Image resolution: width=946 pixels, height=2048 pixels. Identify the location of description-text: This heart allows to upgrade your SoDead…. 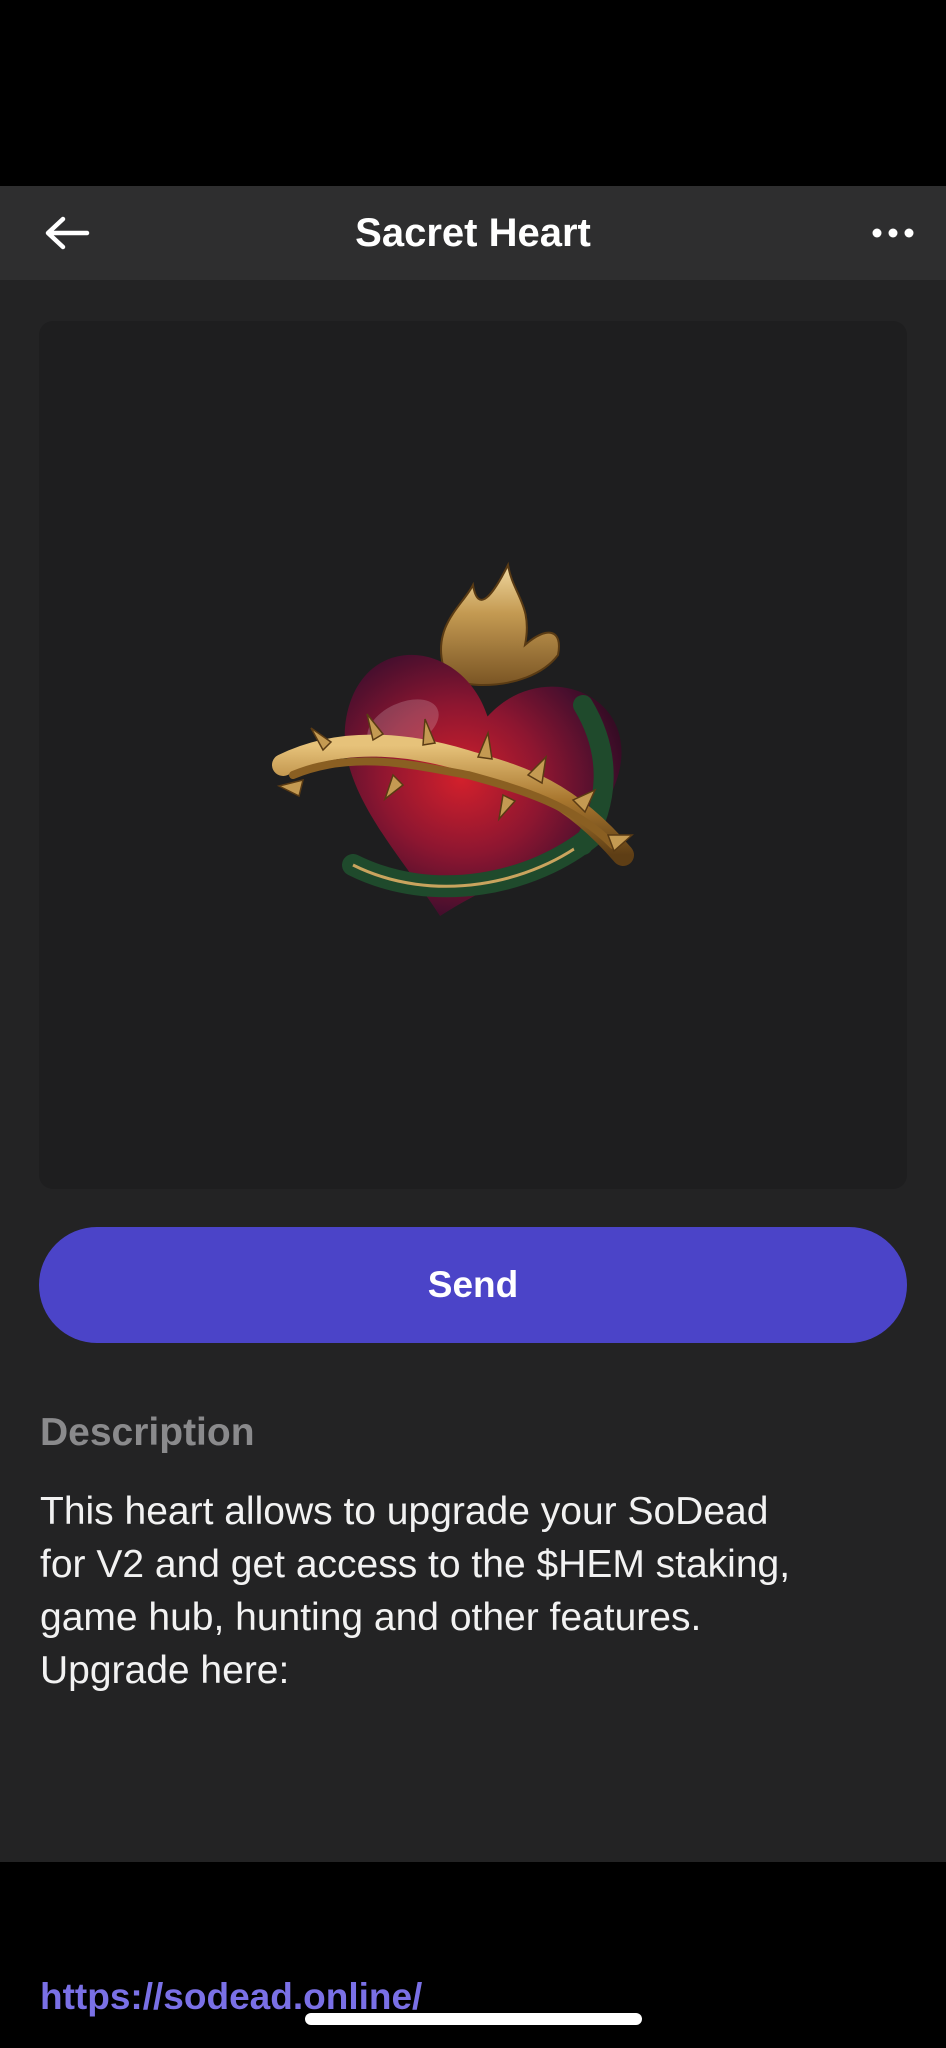
(415, 1591).